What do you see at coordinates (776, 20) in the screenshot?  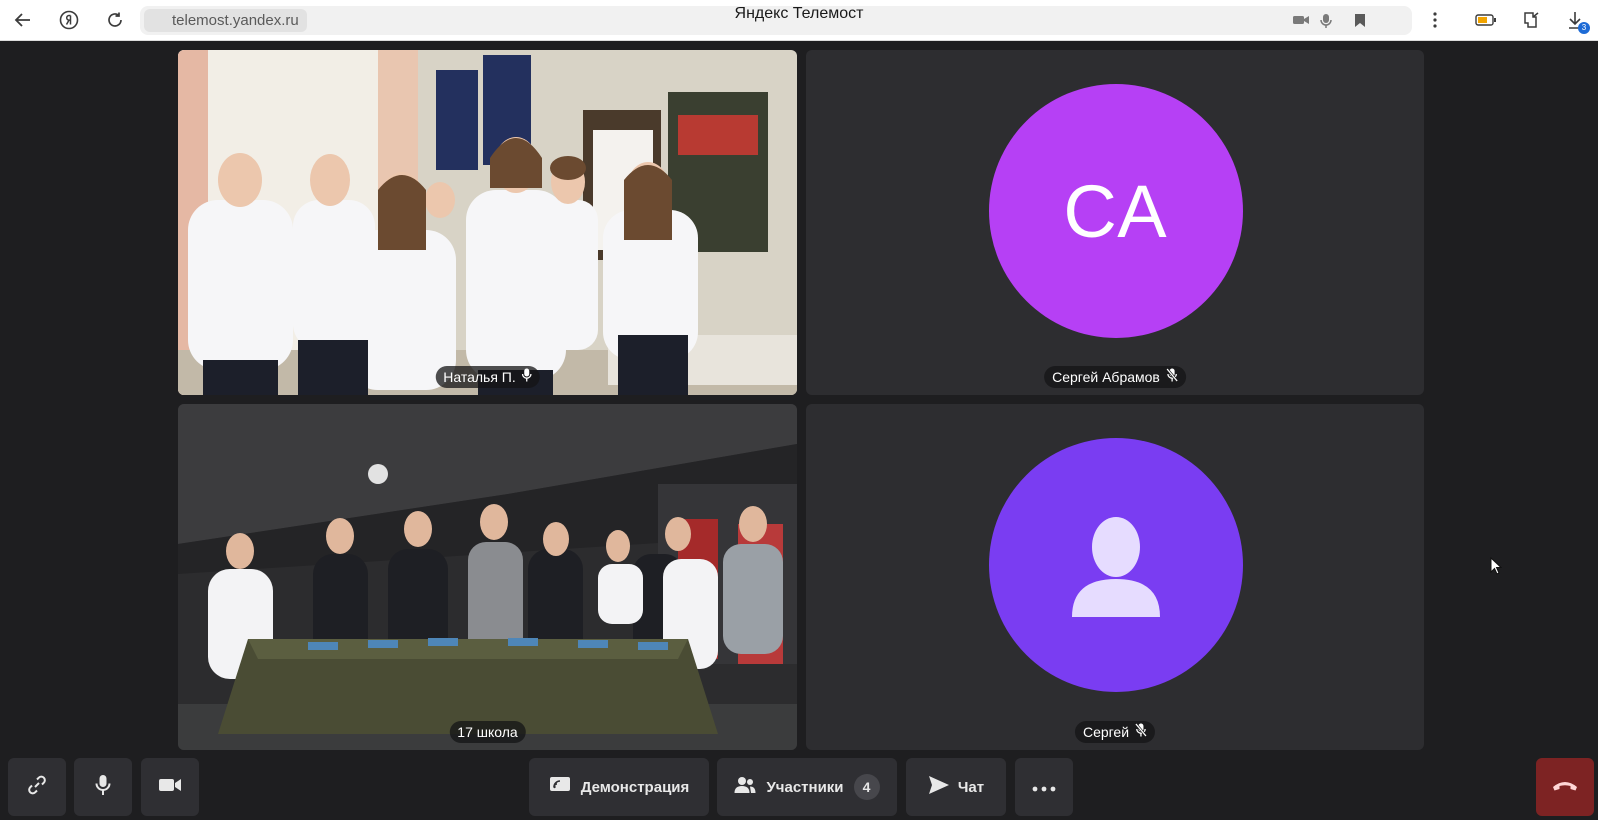 I see `address-bar: telemost.yandex.ru` at bounding box center [776, 20].